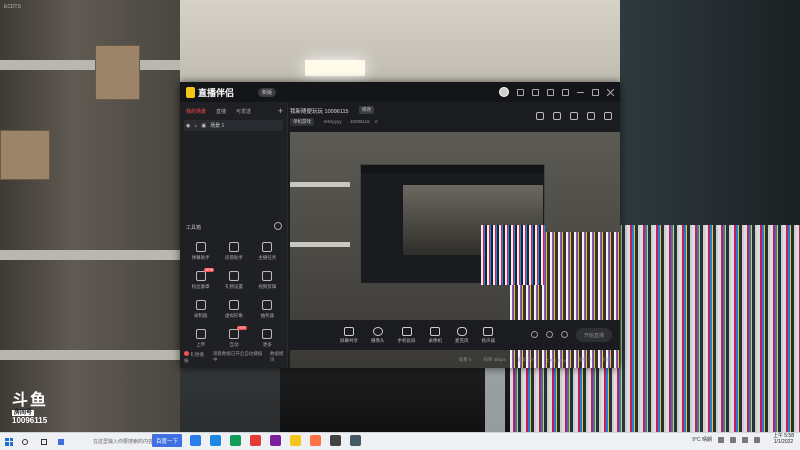 Image resolution: width=800 pixels, height=450 pixels. Describe the element at coordinates (12, 7) in the screenshot. I see `corner-text: ECDTS` at that location.